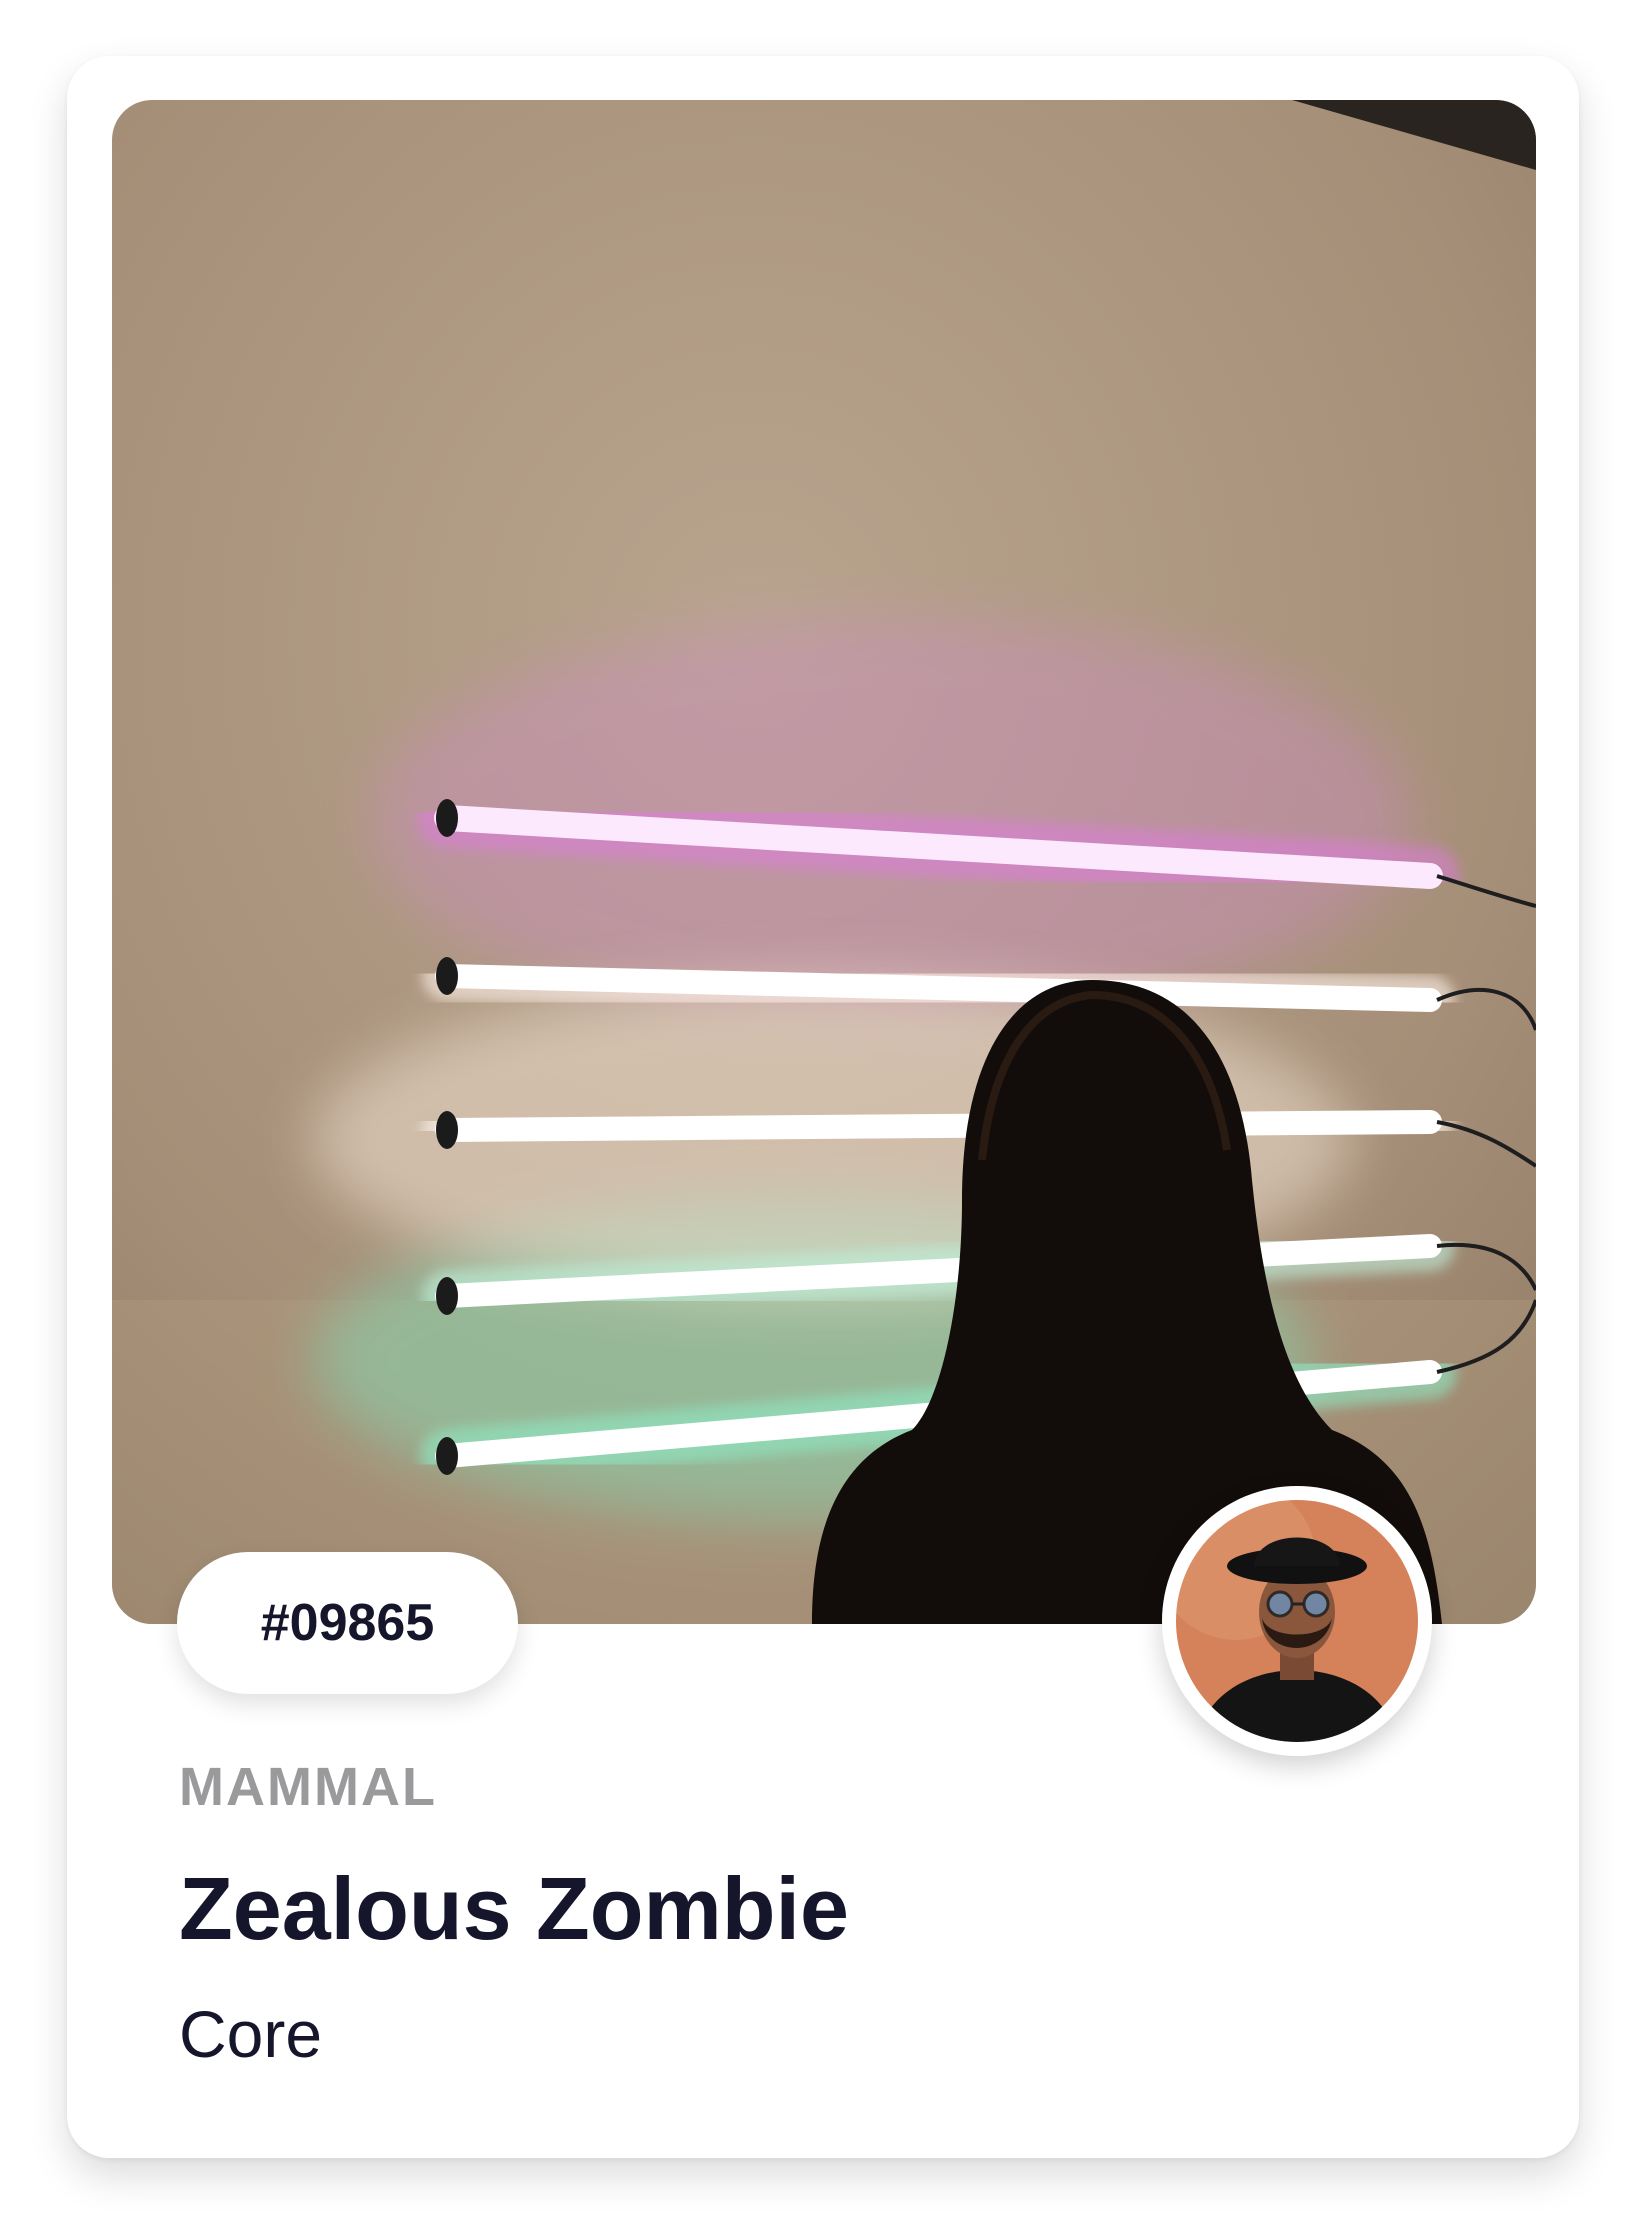  I want to click on card-subtitle: Core, so click(251, 2034).